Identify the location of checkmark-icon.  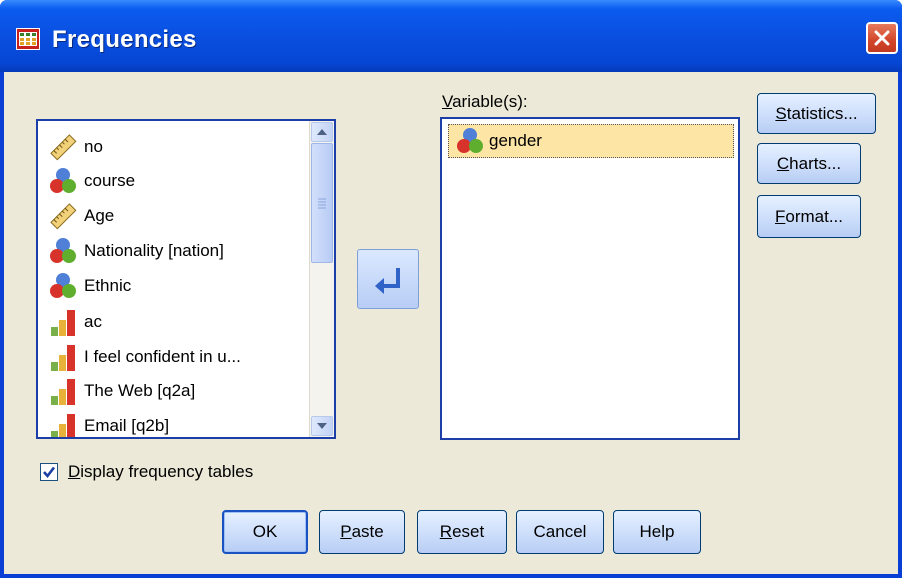
(49, 472).